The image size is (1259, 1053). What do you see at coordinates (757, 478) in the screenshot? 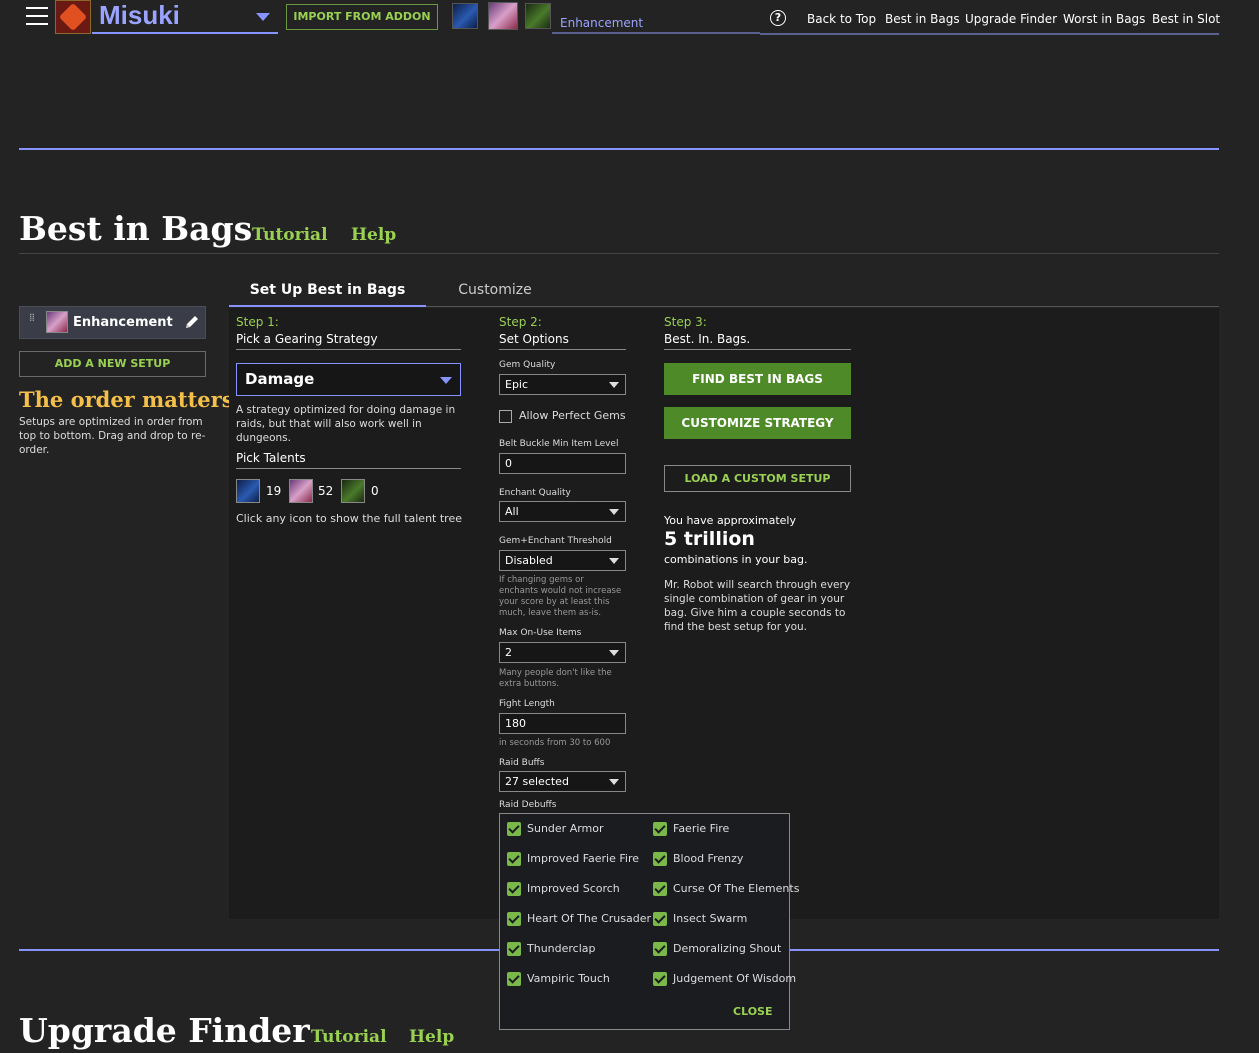
I see `load-custom-setup-button: LOAD A CUSTOM SETUP` at bounding box center [757, 478].